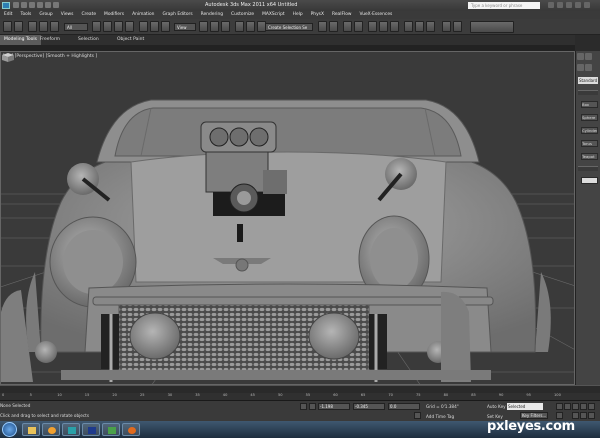  What do you see at coordinates (16, 5) in the screenshot?
I see `new-file-icon` at bounding box center [16, 5].